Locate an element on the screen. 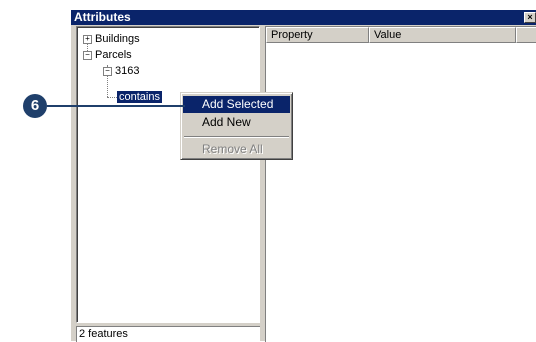 The image size is (536, 342). close-button: × is located at coordinates (530, 17).